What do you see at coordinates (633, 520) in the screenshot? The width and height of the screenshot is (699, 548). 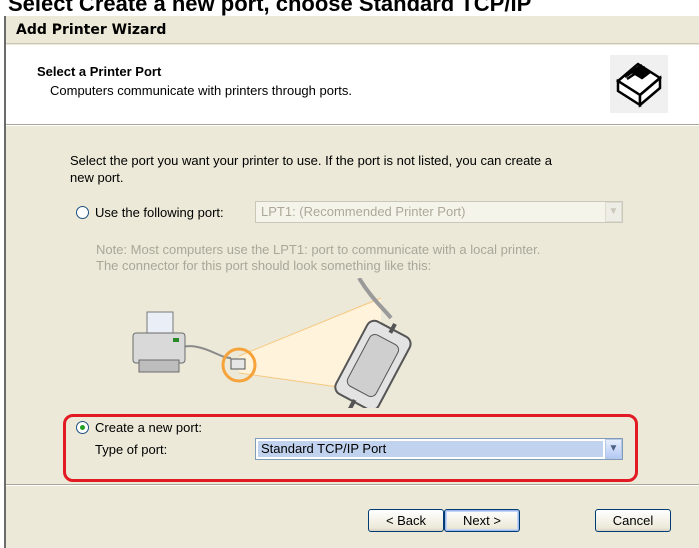 I see `cancel-button: Cancel` at bounding box center [633, 520].